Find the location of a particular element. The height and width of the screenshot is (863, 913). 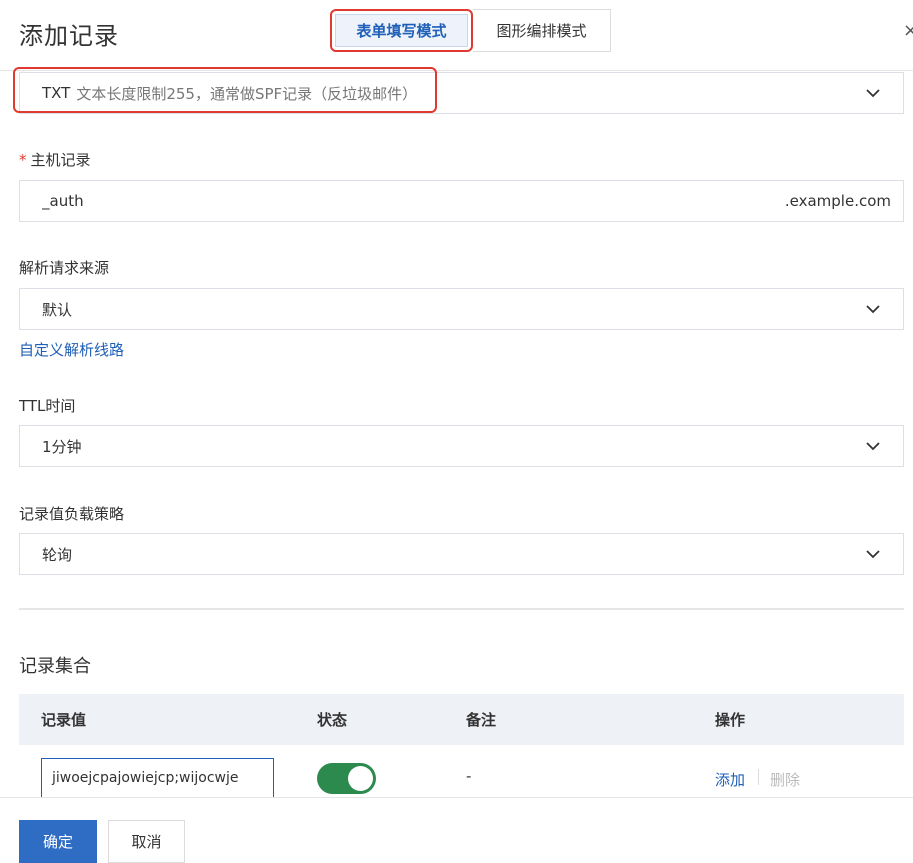

host-suffix: .example.com is located at coordinates (837, 201).